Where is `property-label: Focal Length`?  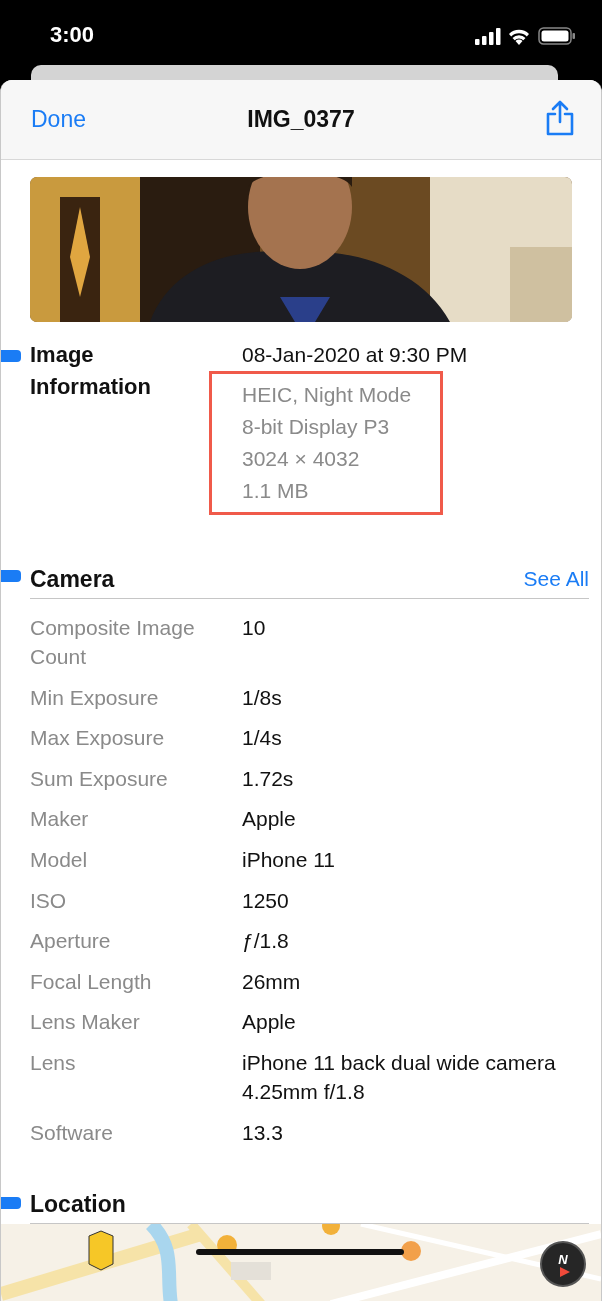
property-label: Focal Length is located at coordinates (91, 981).